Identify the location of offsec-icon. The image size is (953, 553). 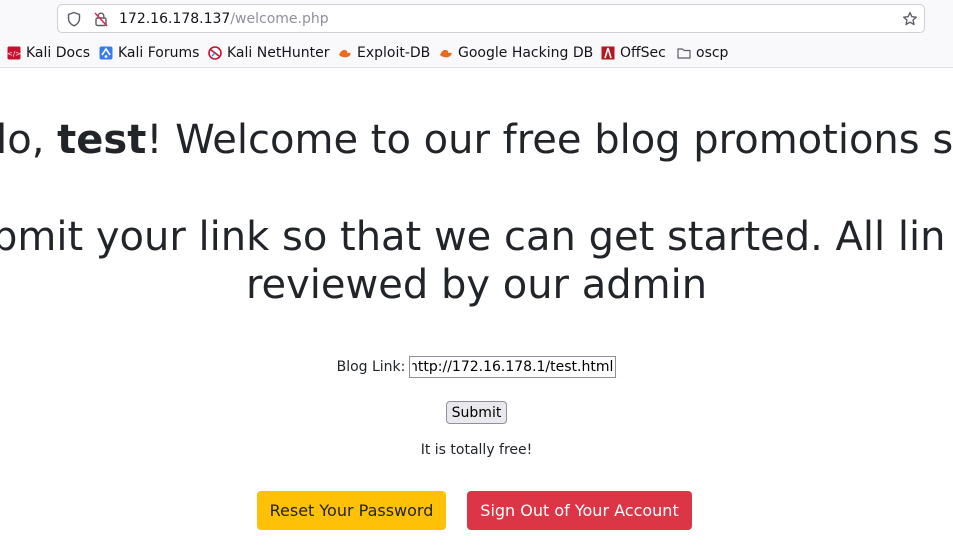
(608, 53).